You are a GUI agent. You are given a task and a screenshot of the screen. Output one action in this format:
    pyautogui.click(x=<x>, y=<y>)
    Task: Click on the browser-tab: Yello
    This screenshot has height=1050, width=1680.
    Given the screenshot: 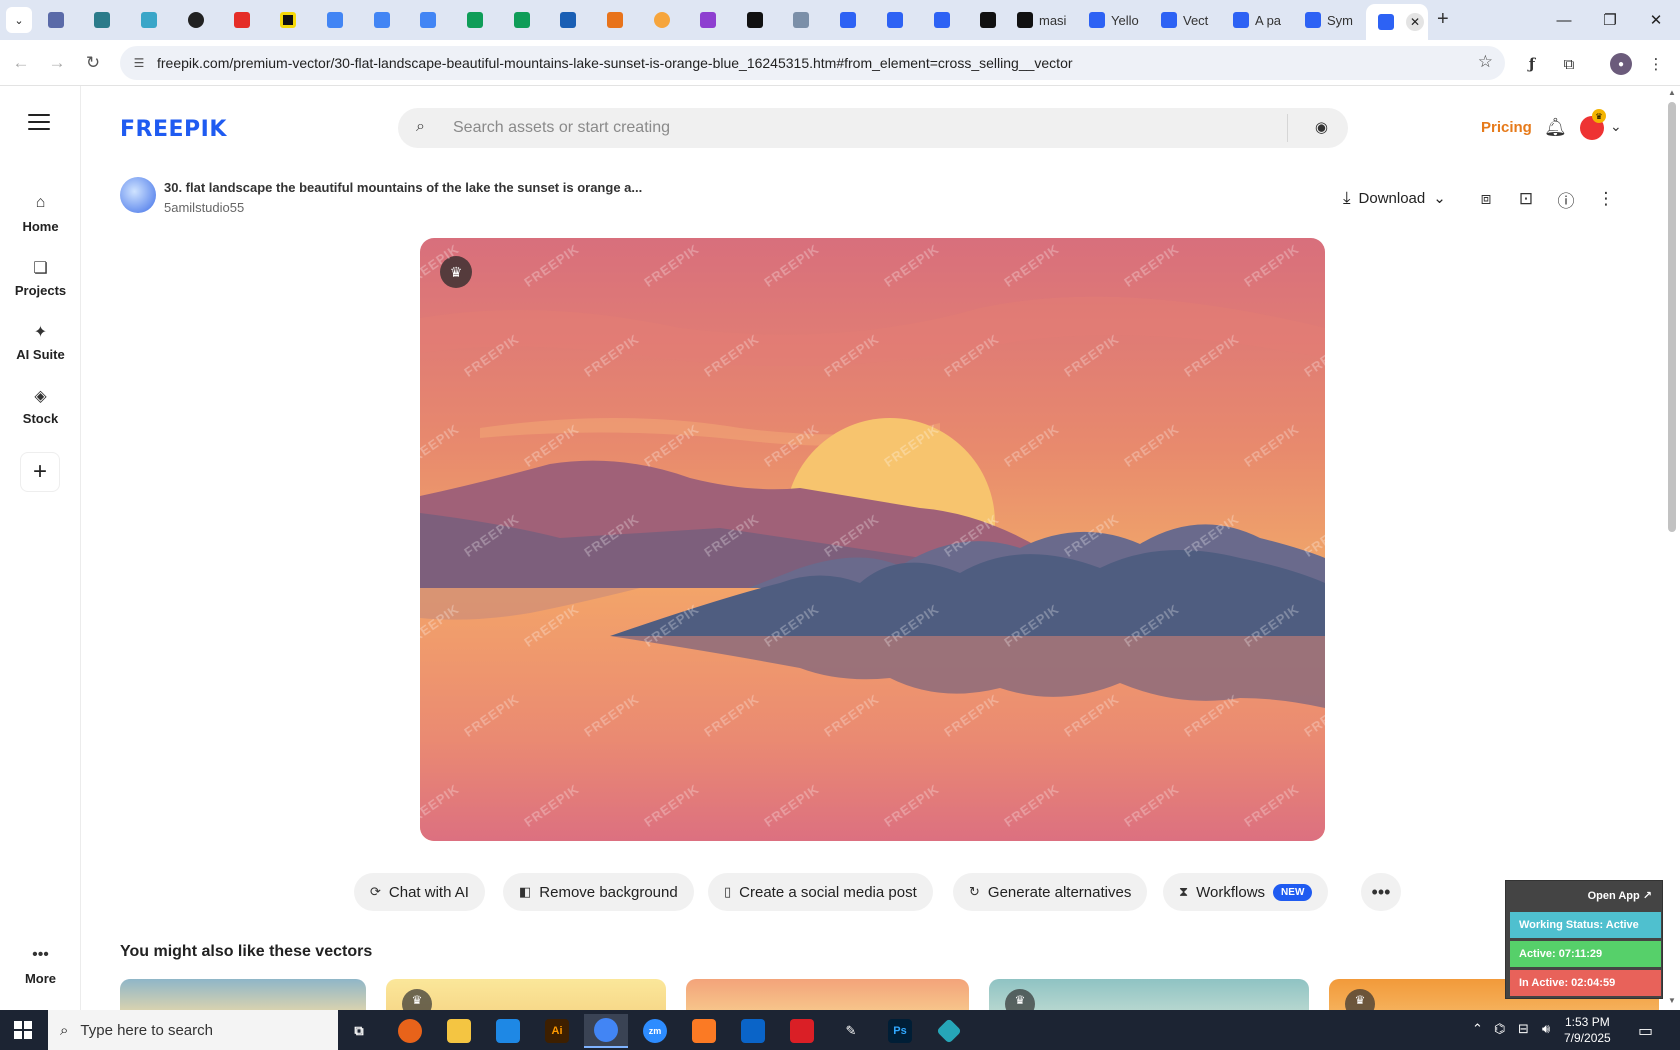 What is the action you would take?
    pyautogui.click(x=1113, y=20)
    